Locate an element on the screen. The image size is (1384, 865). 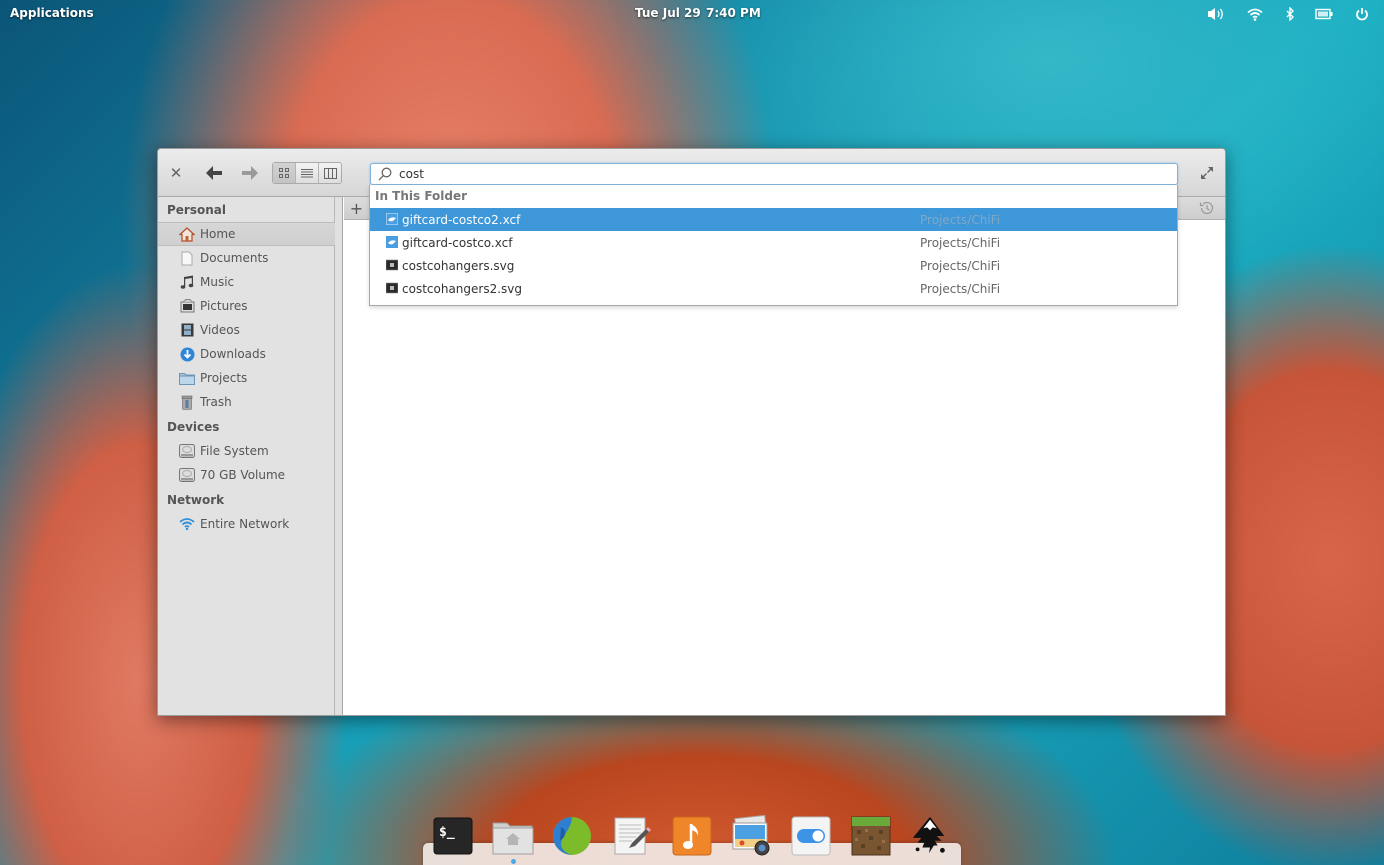
close-icon: ✕ is located at coordinates (176, 173).